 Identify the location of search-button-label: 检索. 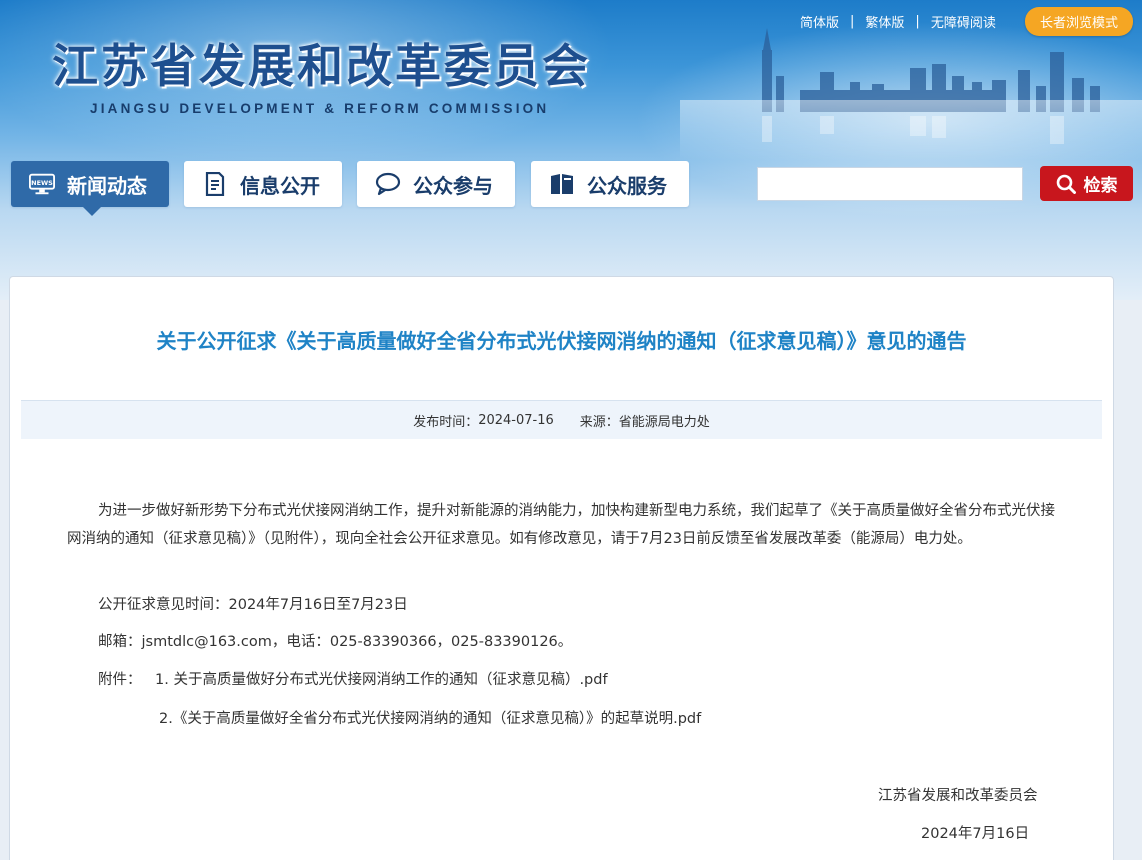
(1100, 186).